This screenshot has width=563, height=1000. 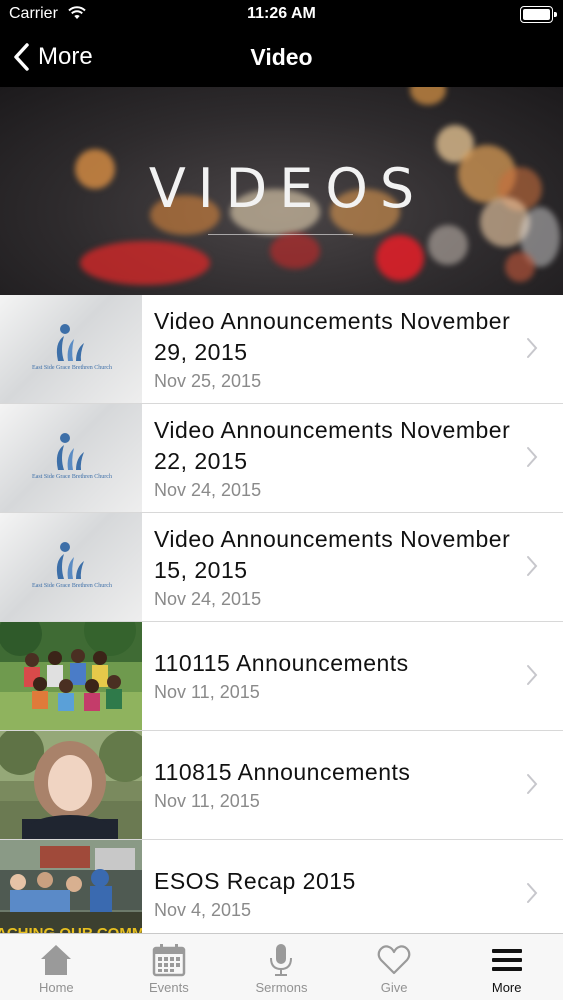 I want to click on tab-more: More, so click(x=506, y=967).